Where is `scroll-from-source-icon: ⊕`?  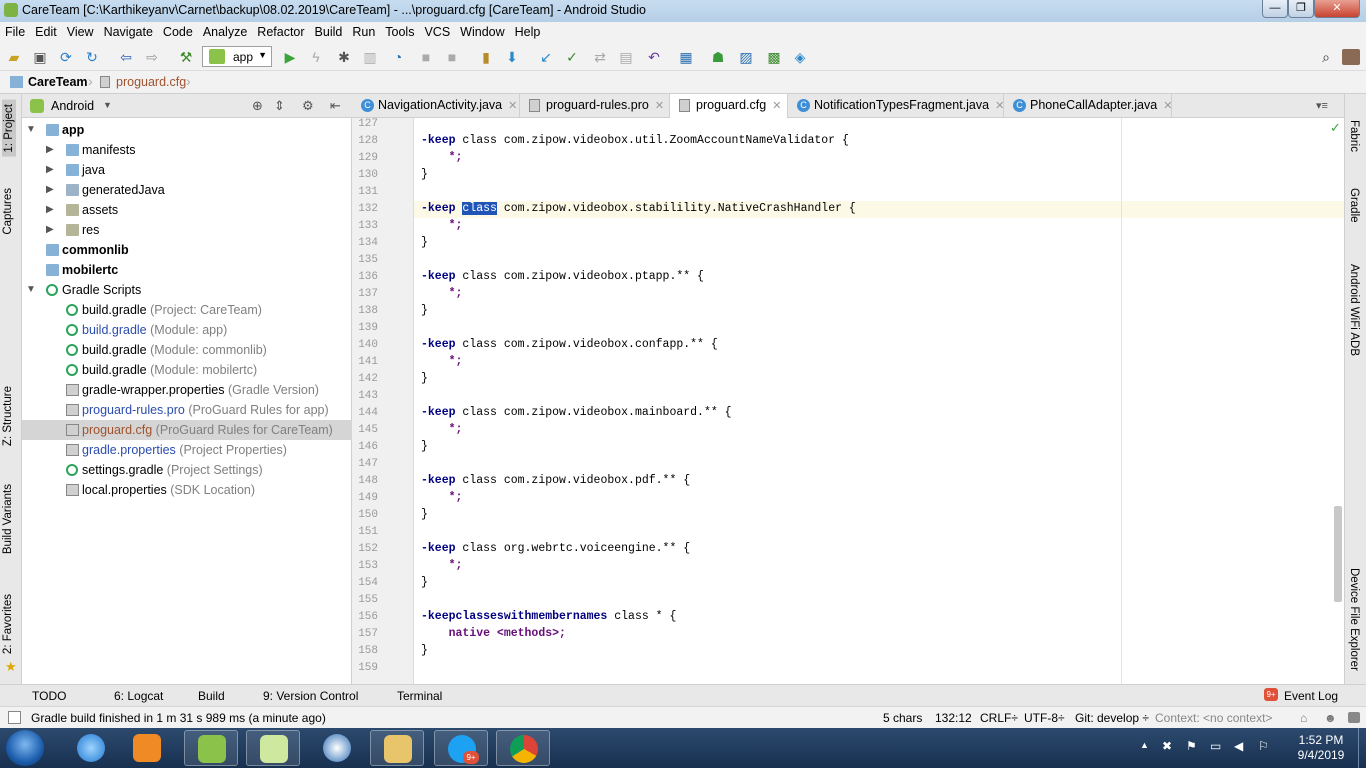
scroll-from-source-icon: ⊕ is located at coordinates (257, 106).